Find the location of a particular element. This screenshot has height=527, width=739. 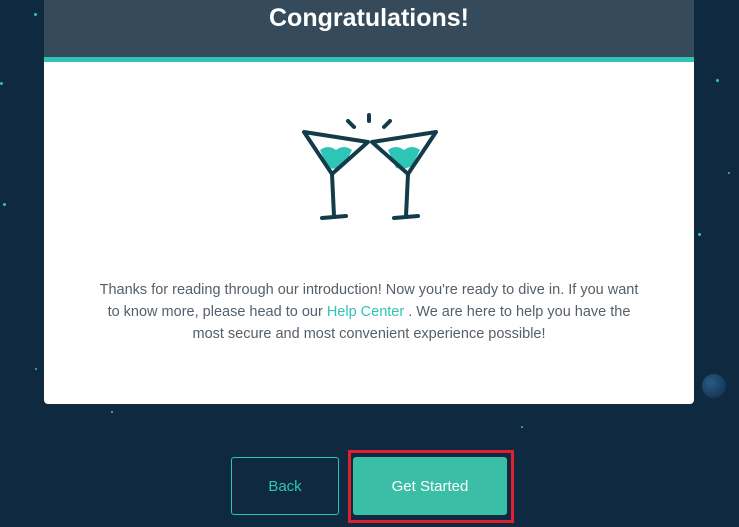

get-started-button: Get Started is located at coordinates (430, 486).